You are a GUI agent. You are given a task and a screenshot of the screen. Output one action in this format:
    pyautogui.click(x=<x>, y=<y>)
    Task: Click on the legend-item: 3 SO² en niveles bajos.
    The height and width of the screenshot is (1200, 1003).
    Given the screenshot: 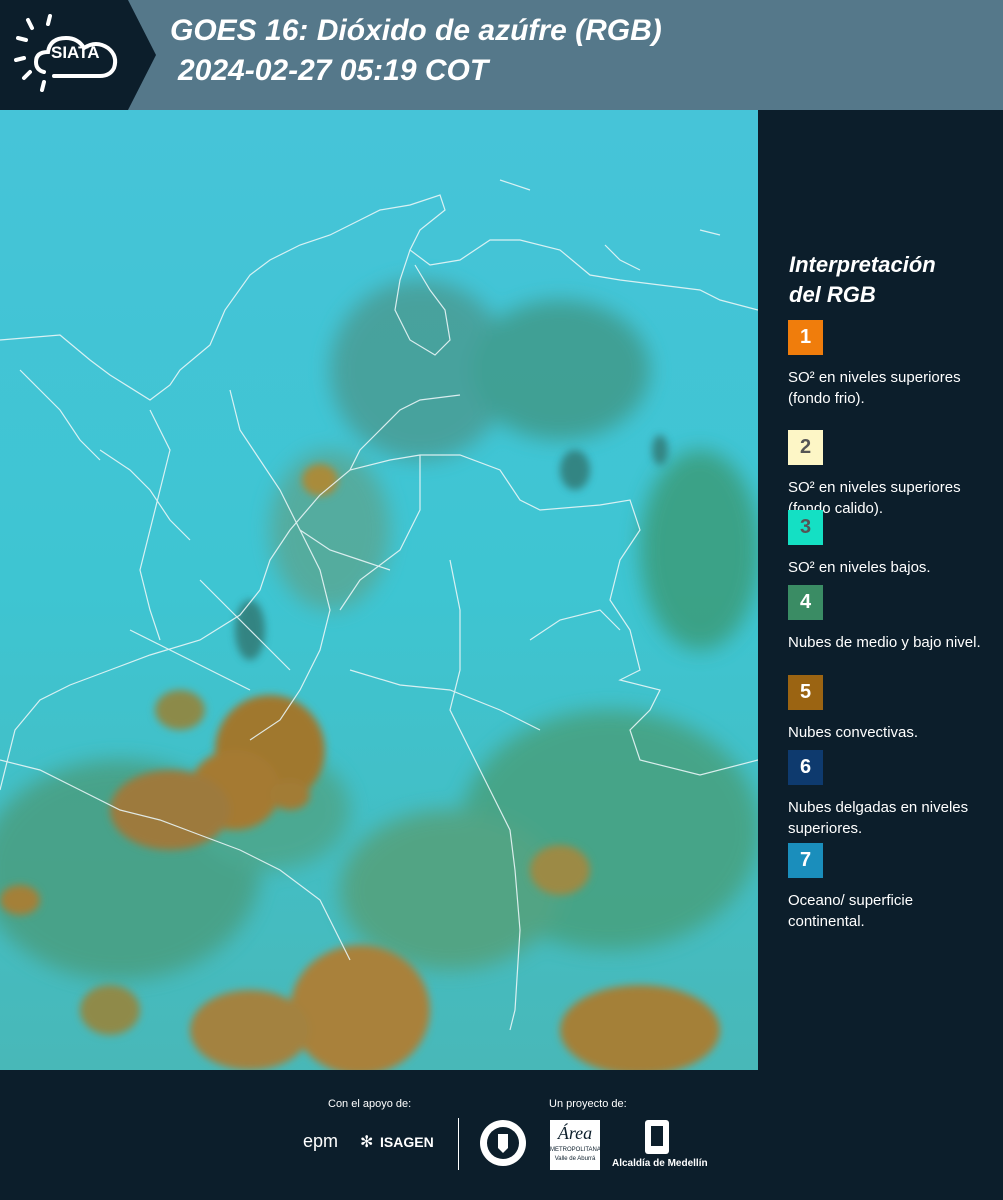 What is the action you would take?
    pyautogui.click(x=888, y=544)
    